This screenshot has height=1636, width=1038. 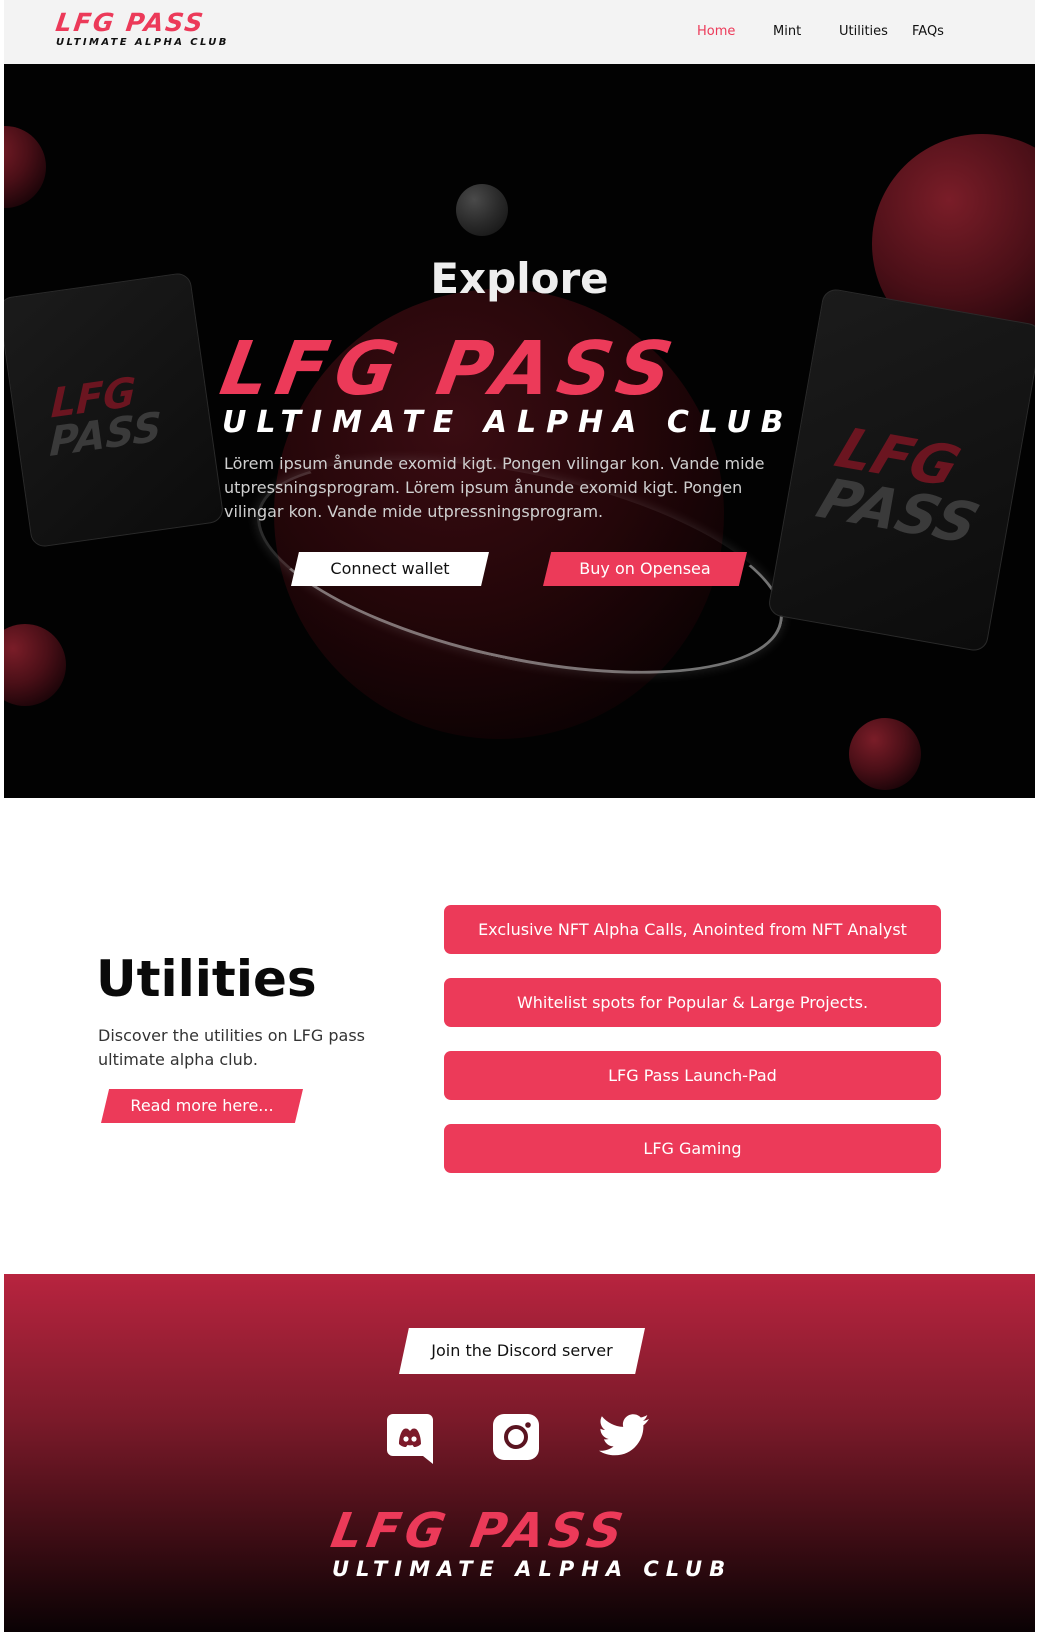 I want to click on hero-logo-main: LFG PASS, so click(x=450, y=369).